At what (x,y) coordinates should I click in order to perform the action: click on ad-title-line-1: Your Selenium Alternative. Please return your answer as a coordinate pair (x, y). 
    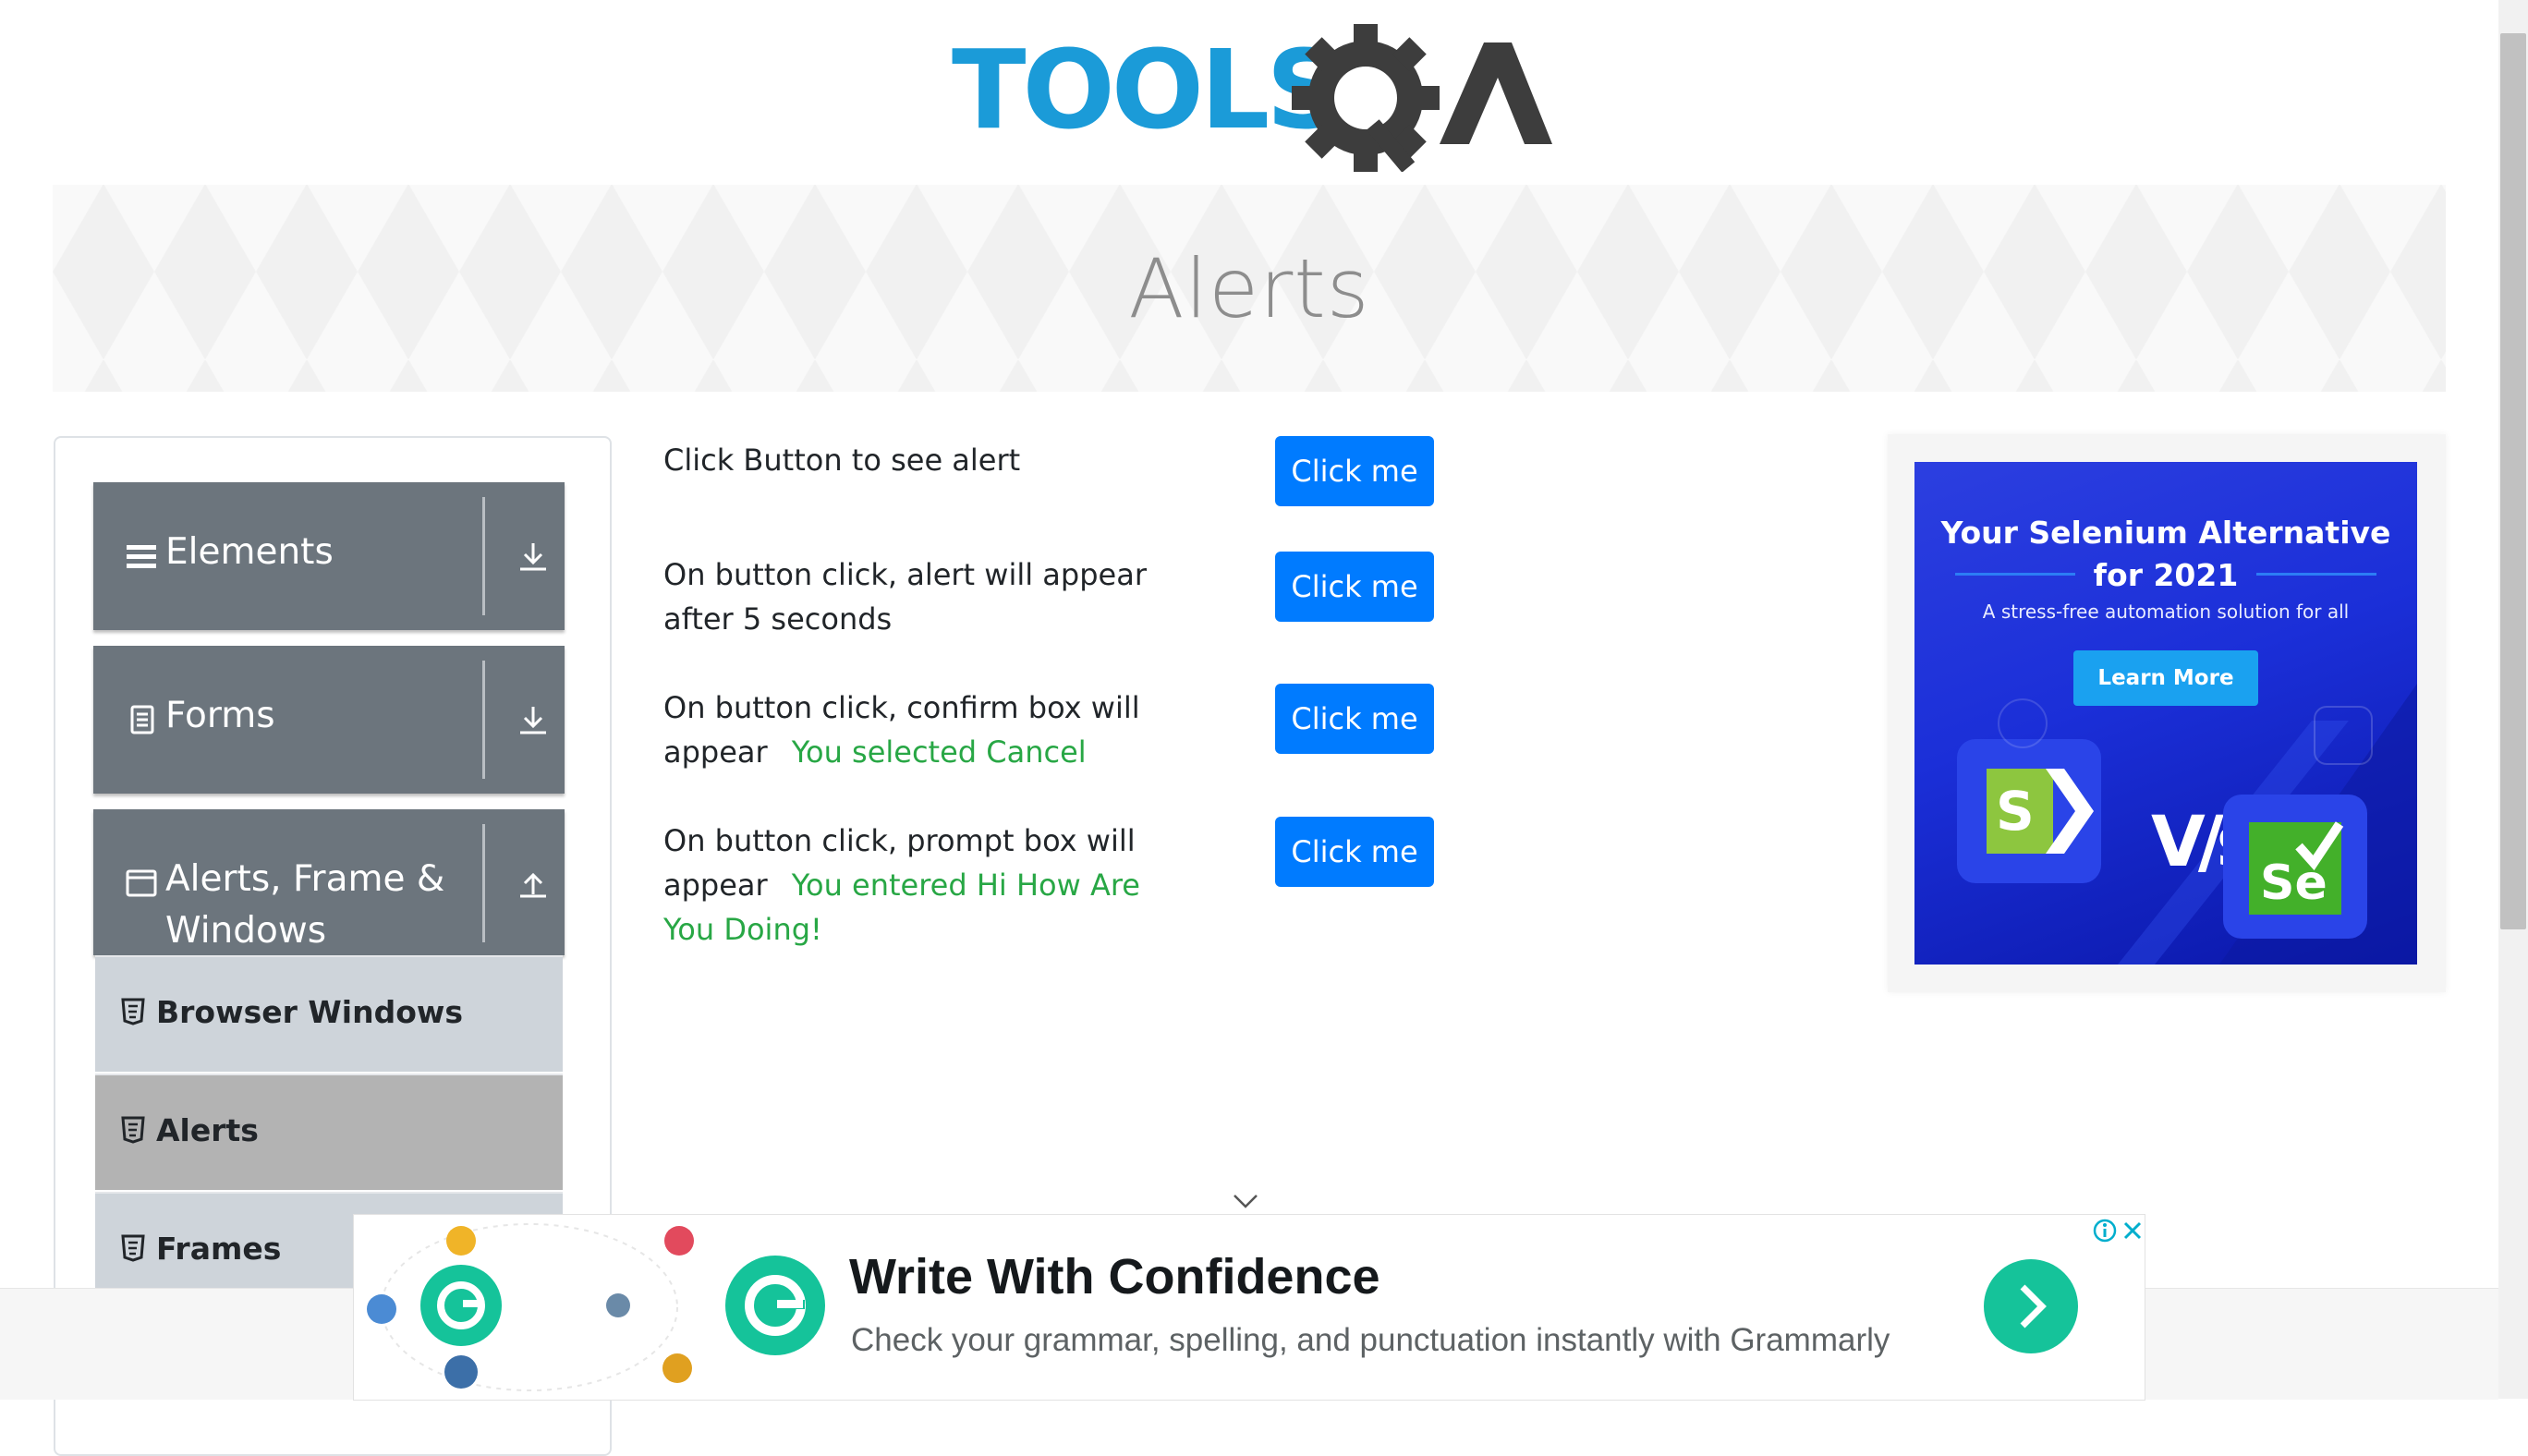
    Looking at the image, I should click on (2165, 533).